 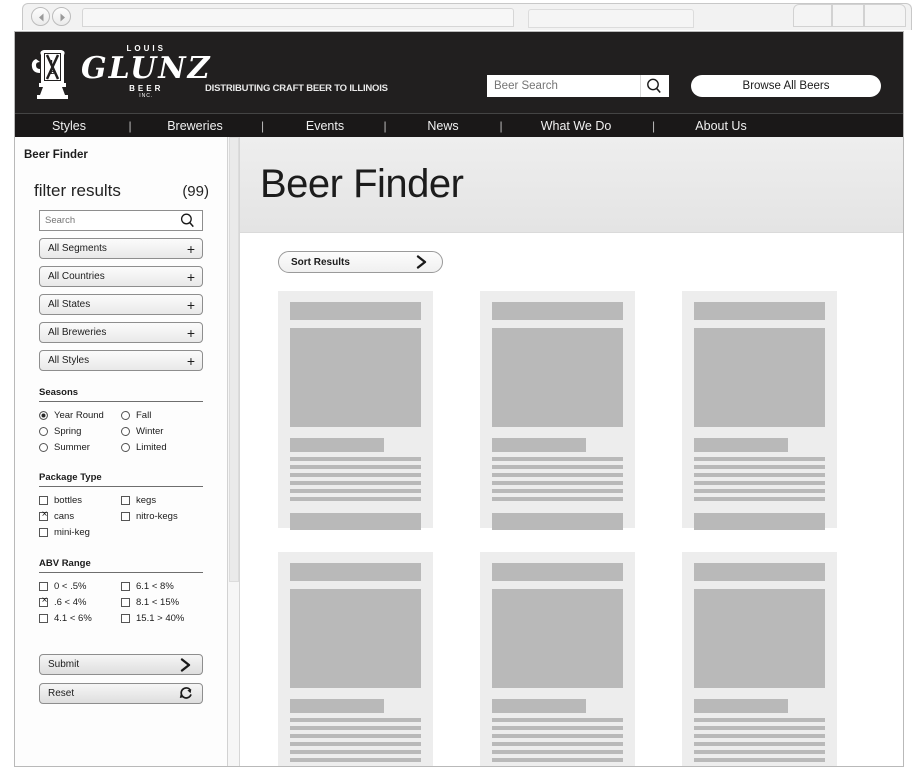 I want to click on checkbox-bottles: bottles, so click(x=80, y=500).